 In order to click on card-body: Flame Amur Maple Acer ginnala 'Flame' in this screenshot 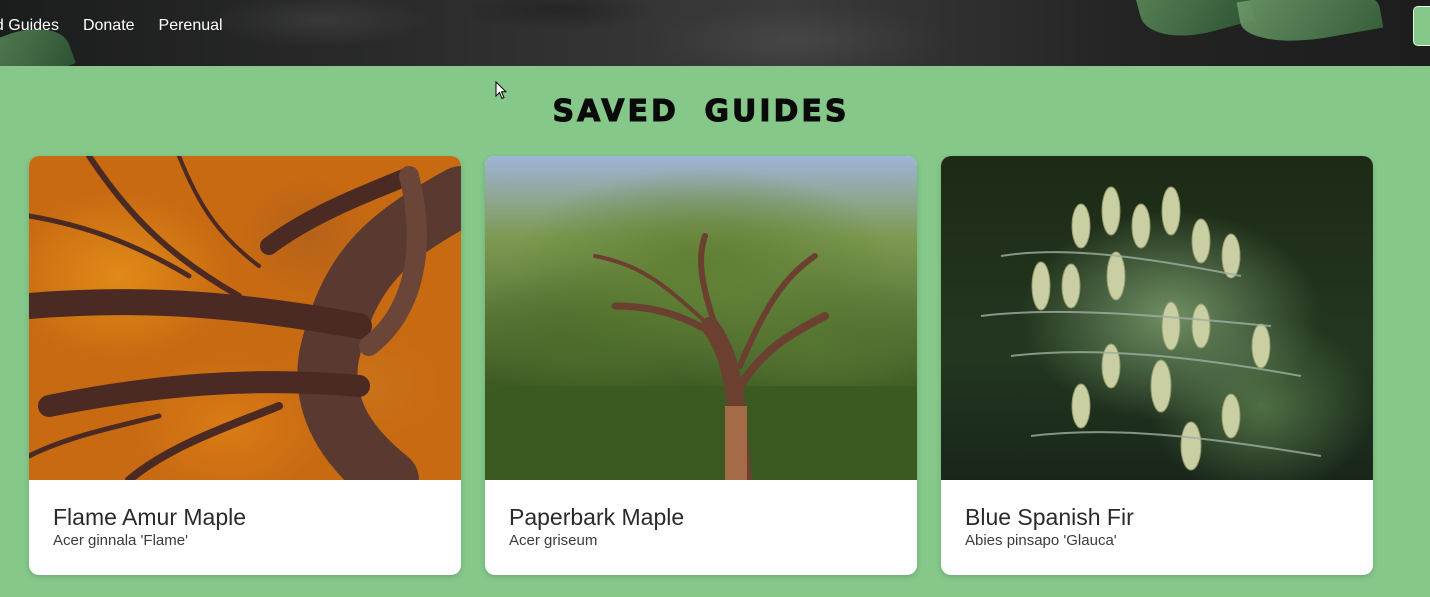, I will do `click(245, 515)`.